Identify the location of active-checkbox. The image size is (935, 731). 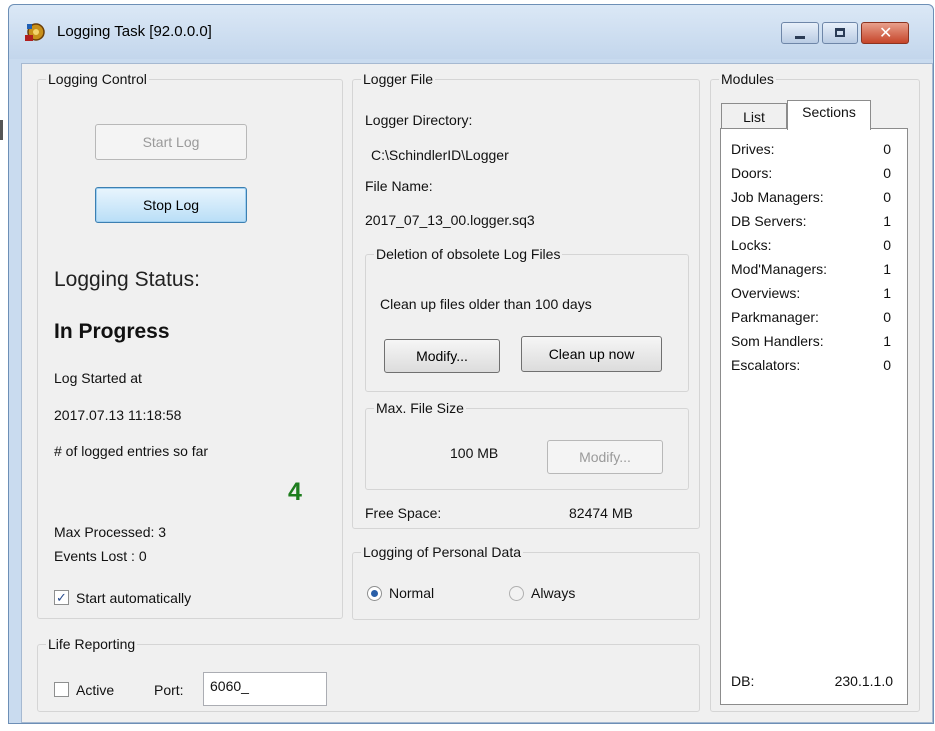
(61, 689).